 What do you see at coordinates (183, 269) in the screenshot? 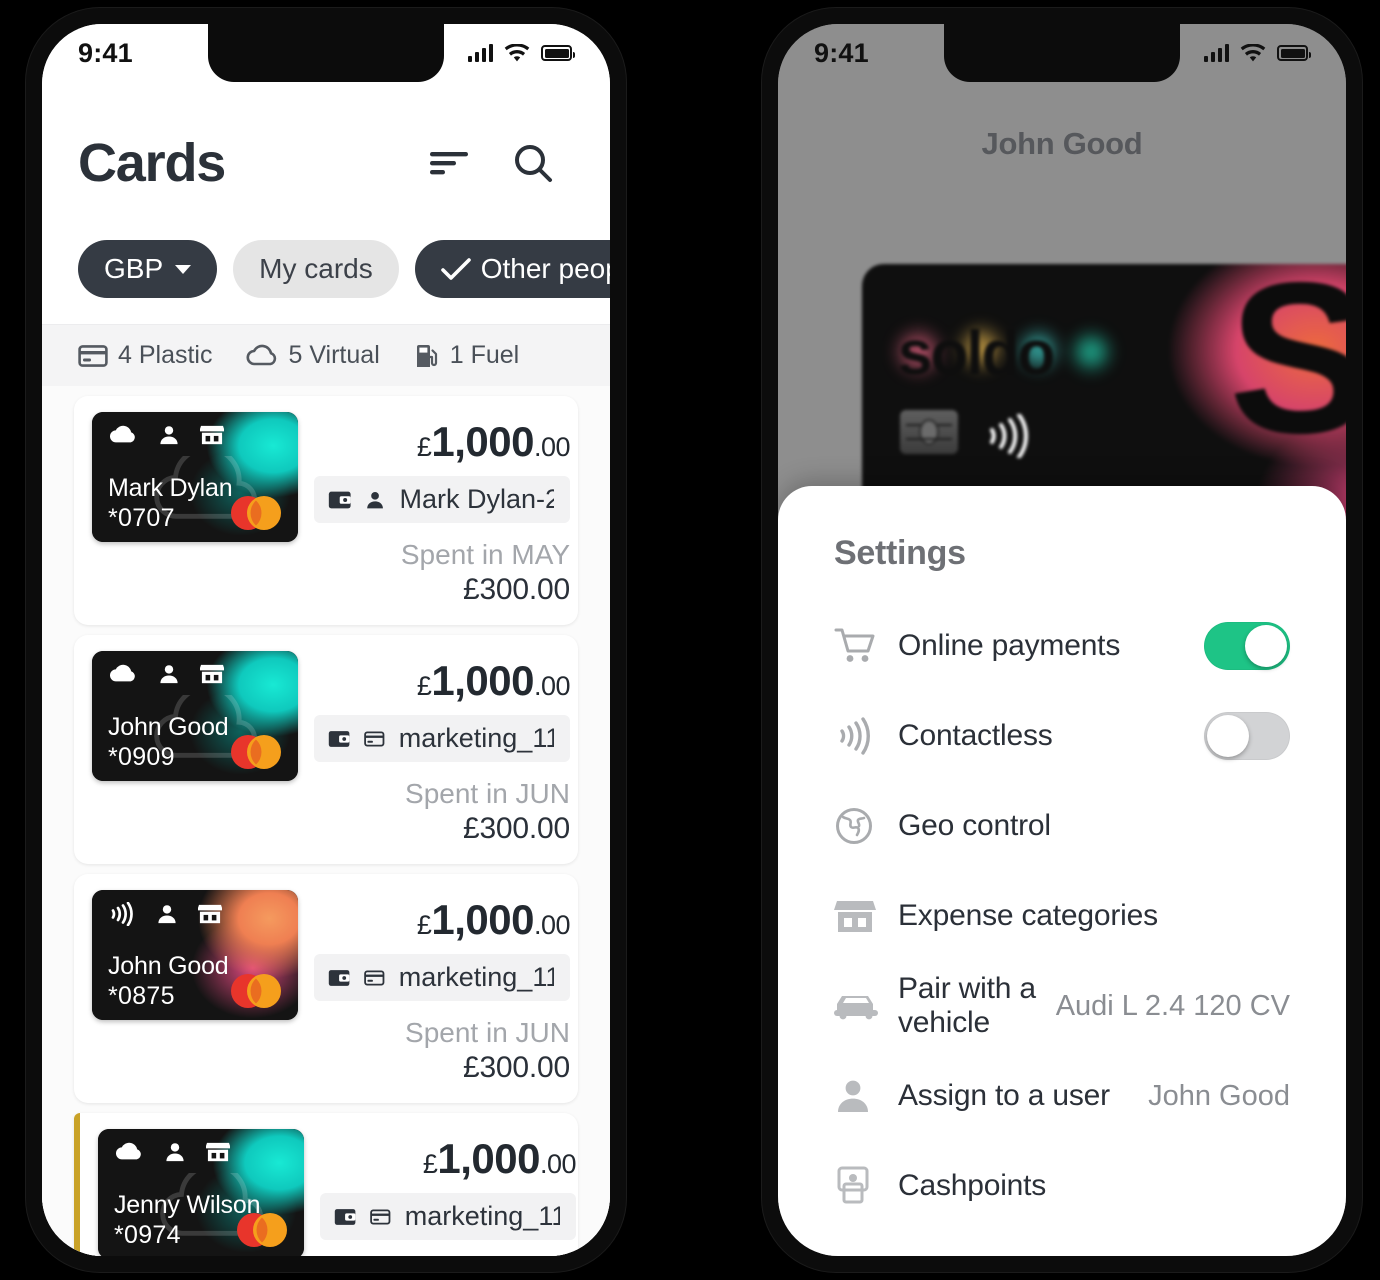
I see `chevron-down-icon` at bounding box center [183, 269].